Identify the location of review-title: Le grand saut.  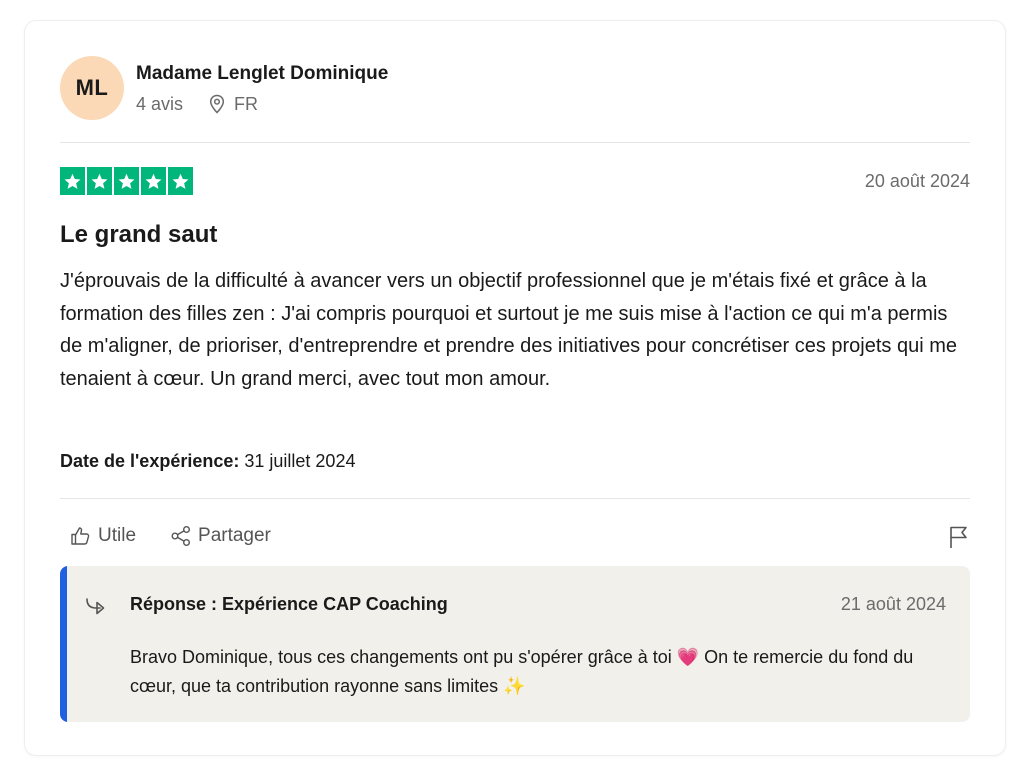
(139, 234).